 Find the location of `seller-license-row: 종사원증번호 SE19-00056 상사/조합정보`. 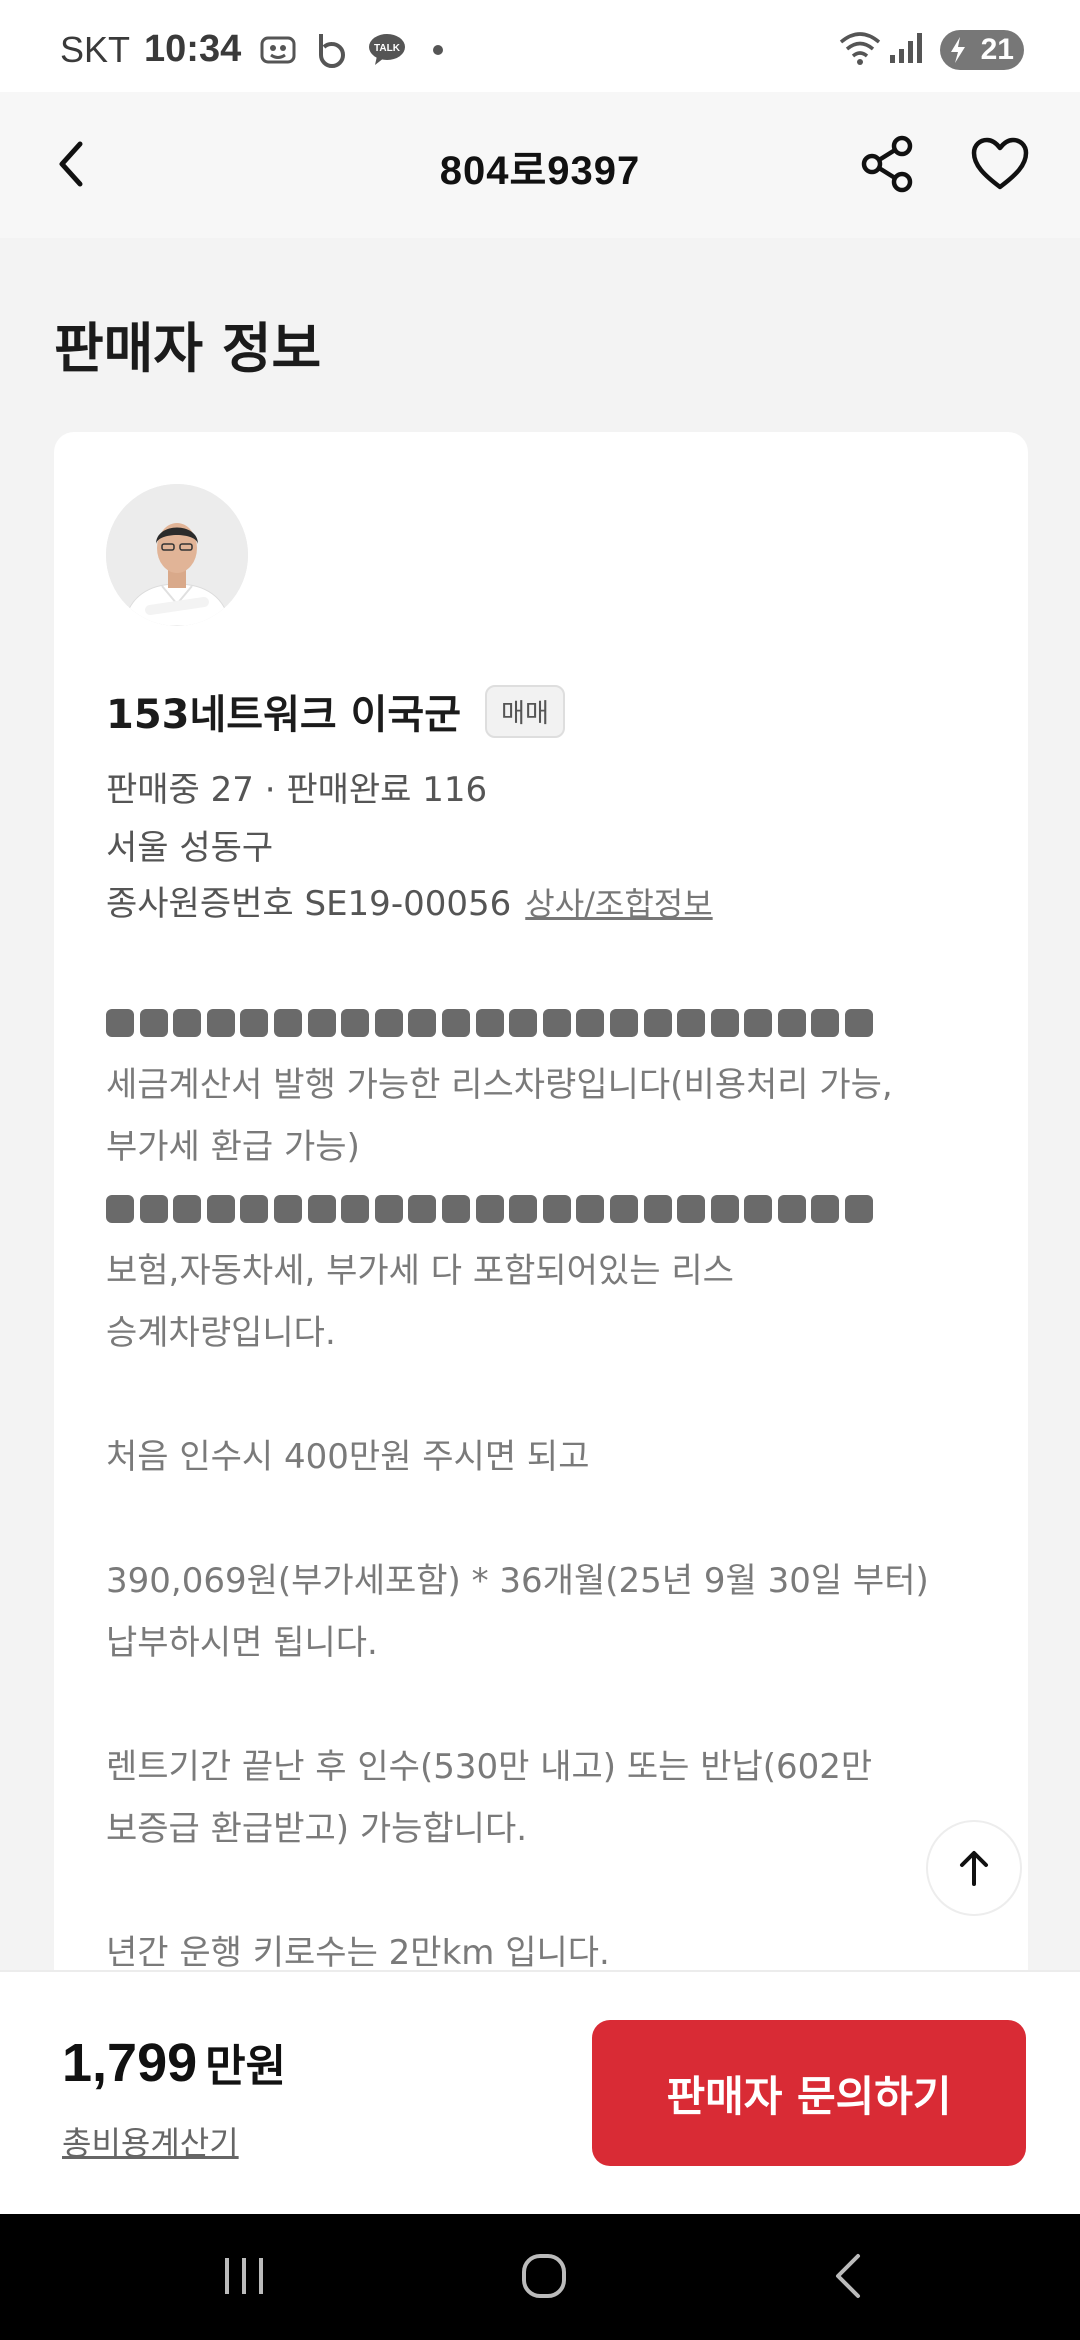

seller-license-row: 종사원증번호 SE19-00056 상사/조합정보 is located at coordinates (409, 900).